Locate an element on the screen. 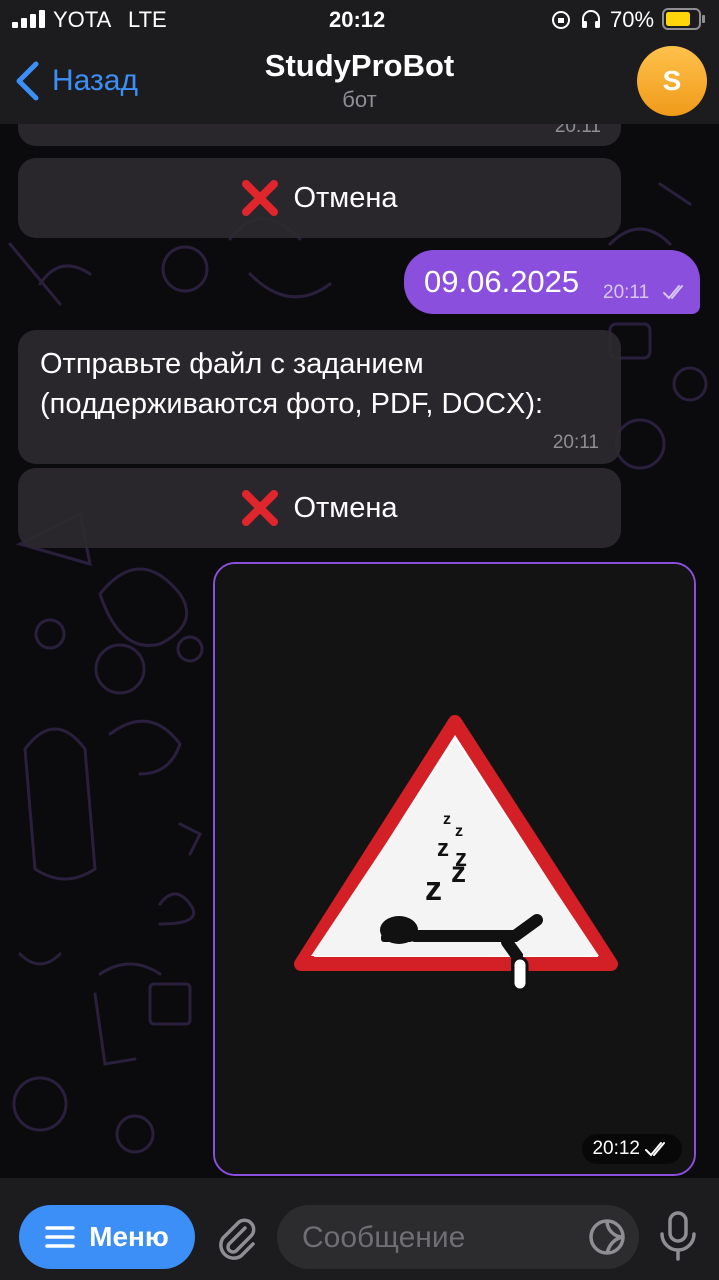 The image size is (719, 1280). signal-icon is located at coordinates (29, 19).